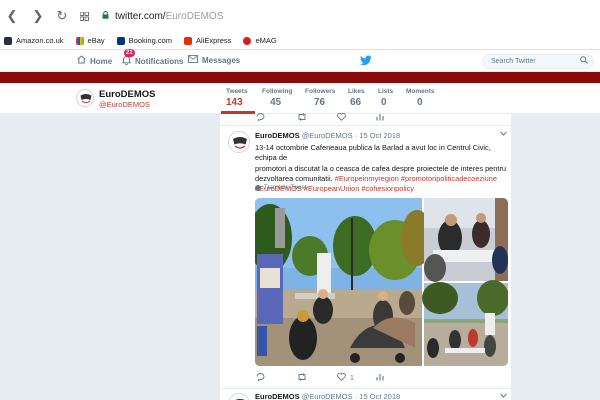 This screenshot has height=400, width=600. Describe the element at coordinates (351, 396) in the screenshot. I see `next-tweet-meta: @EuroDEMOS · 15 Oct 2018` at that location.